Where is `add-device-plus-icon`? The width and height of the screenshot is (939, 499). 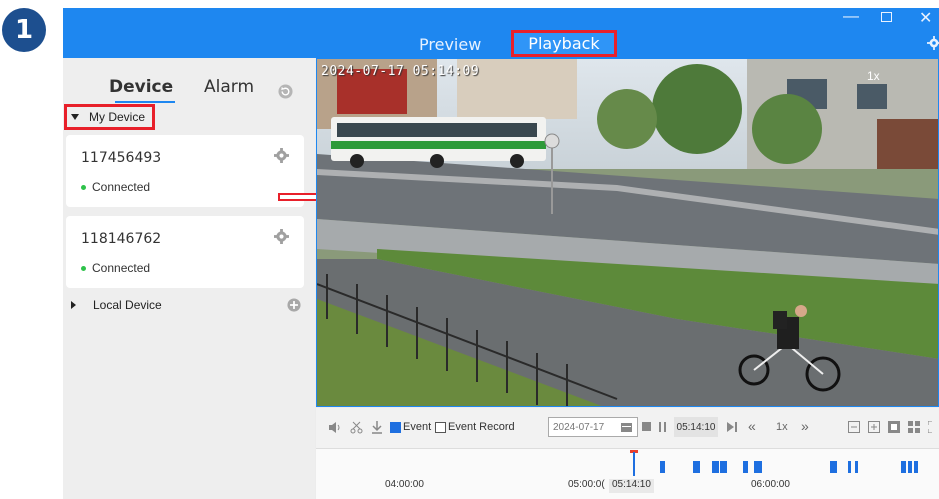 add-device-plus-icon is located at coordinates (294, 305).